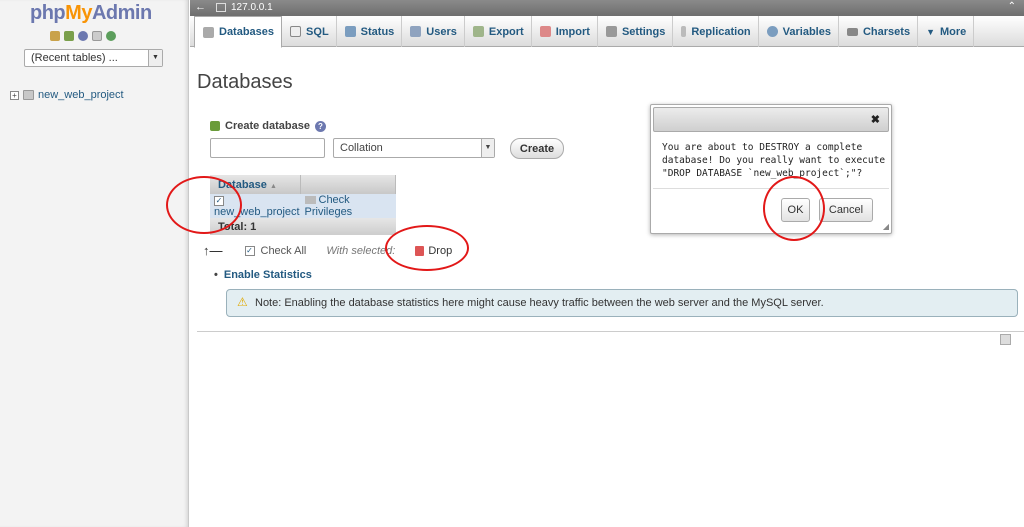 The height and width of the screenshot is (527, 1024). I want to click on recent-tables-select: (Recent tables) ... ▼, so click(93, 58).